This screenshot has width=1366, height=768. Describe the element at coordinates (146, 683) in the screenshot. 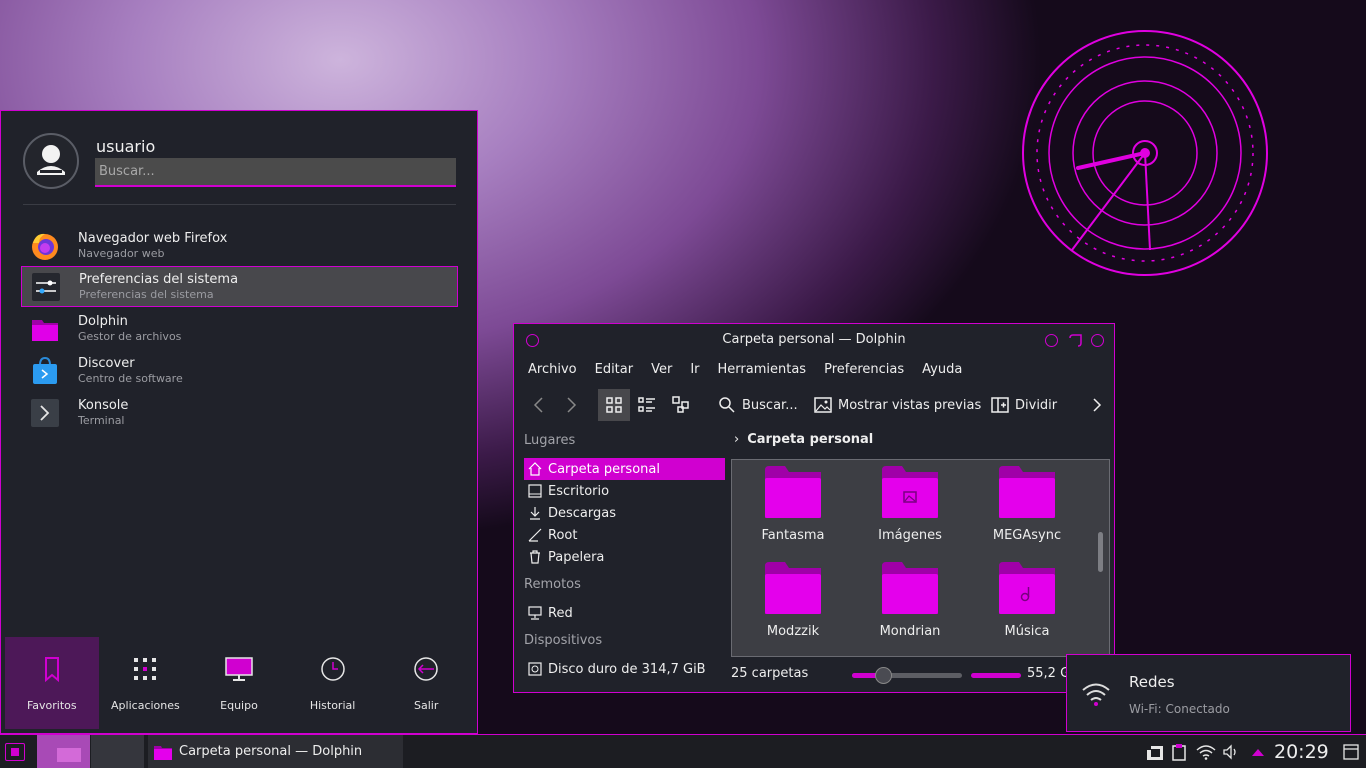

I see `tab-applications: Aplicaciones` at that location.